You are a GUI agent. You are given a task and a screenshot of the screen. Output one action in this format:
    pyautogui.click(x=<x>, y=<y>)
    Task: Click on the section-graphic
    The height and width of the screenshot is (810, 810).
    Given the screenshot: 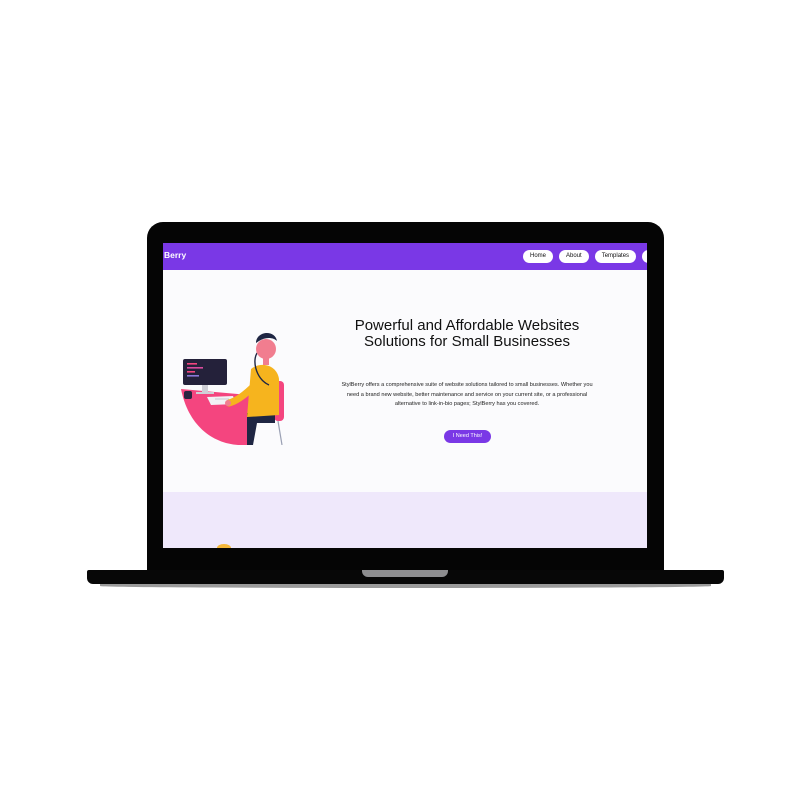 What is the action you would take?
    pyautogui.click(x=224, y=546)
    